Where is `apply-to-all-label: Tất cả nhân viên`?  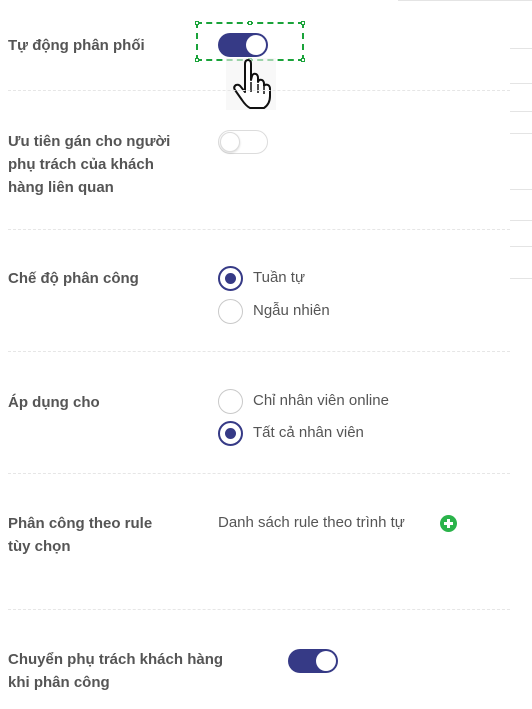
apply-to-all-label: Tất cả nhân viên is located at coordinates (308, 433).